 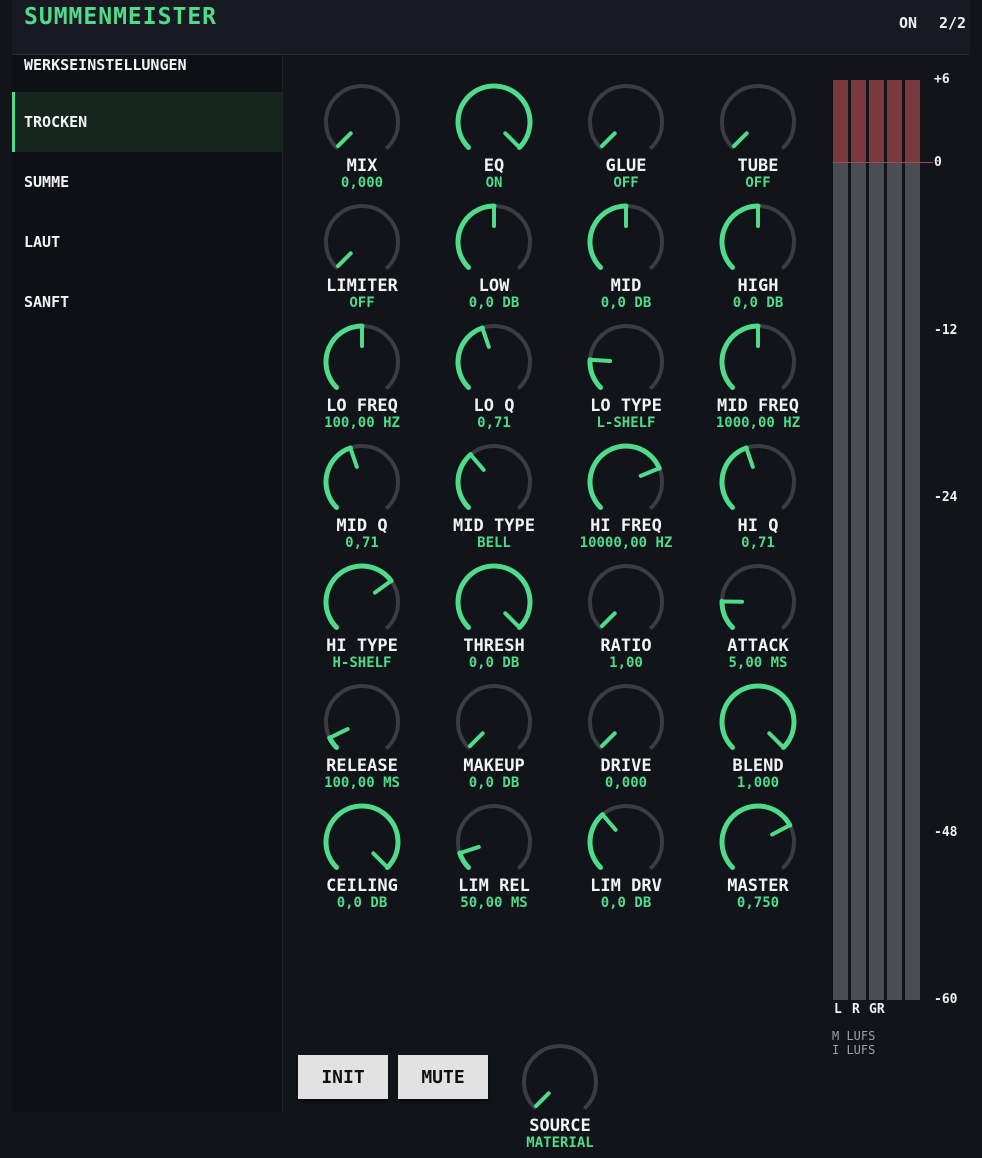 I want to click on knob-value: 0,000, so click(x=362, y=183).